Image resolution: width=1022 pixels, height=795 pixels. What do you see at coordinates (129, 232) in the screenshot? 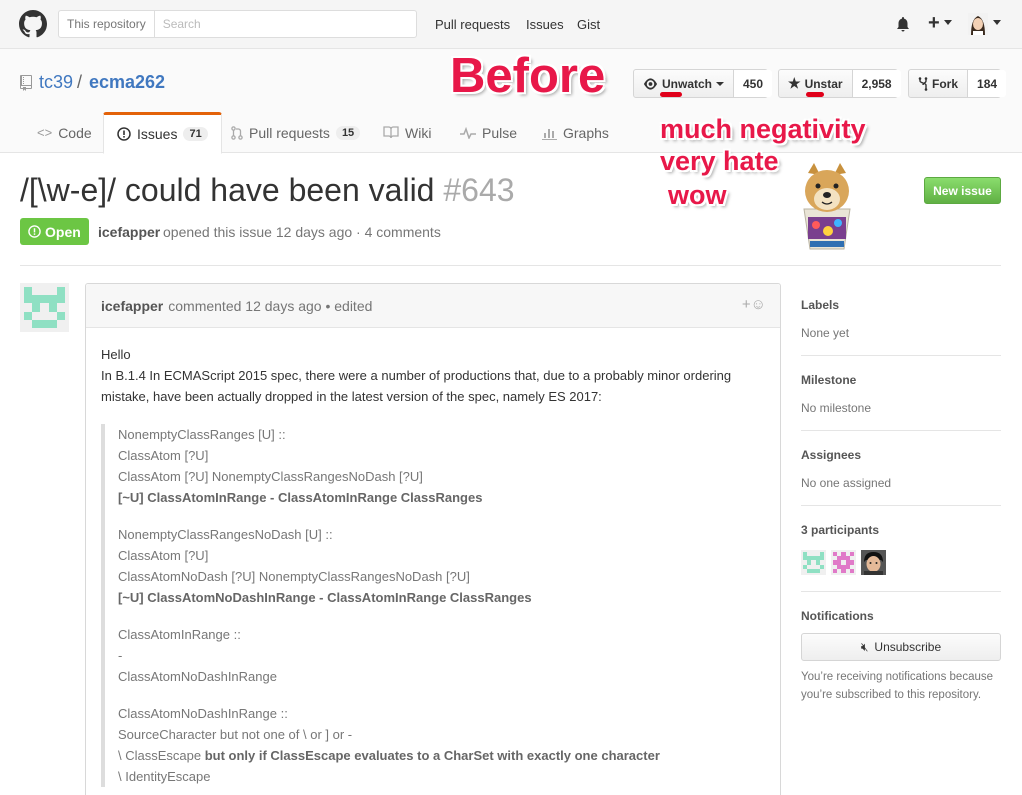
I see `issue-author-link: icefapper` at bounding box center [129, 232].